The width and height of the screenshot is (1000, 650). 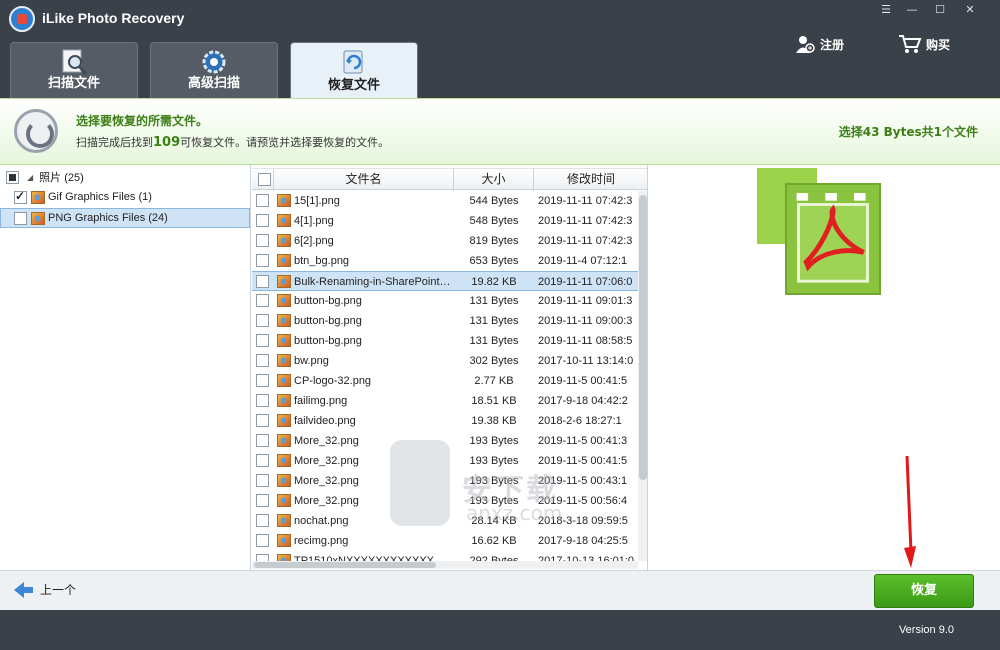 What do you see at coordinates (585, 241) in the screenshot?
I see `file-modified: 2019-11-11 07:42:3` at bounding box center [585, 241].